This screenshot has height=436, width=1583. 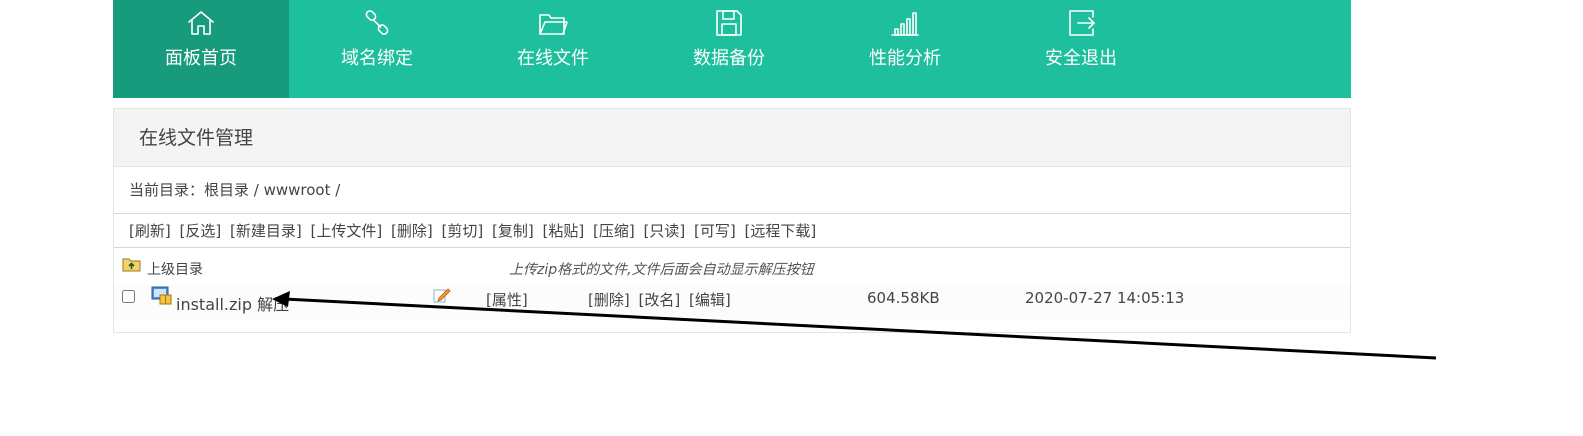 What do you see at coordinates (553, 23) in the screenshot?
I see `folder-icon` at bounding box center [553, 23].